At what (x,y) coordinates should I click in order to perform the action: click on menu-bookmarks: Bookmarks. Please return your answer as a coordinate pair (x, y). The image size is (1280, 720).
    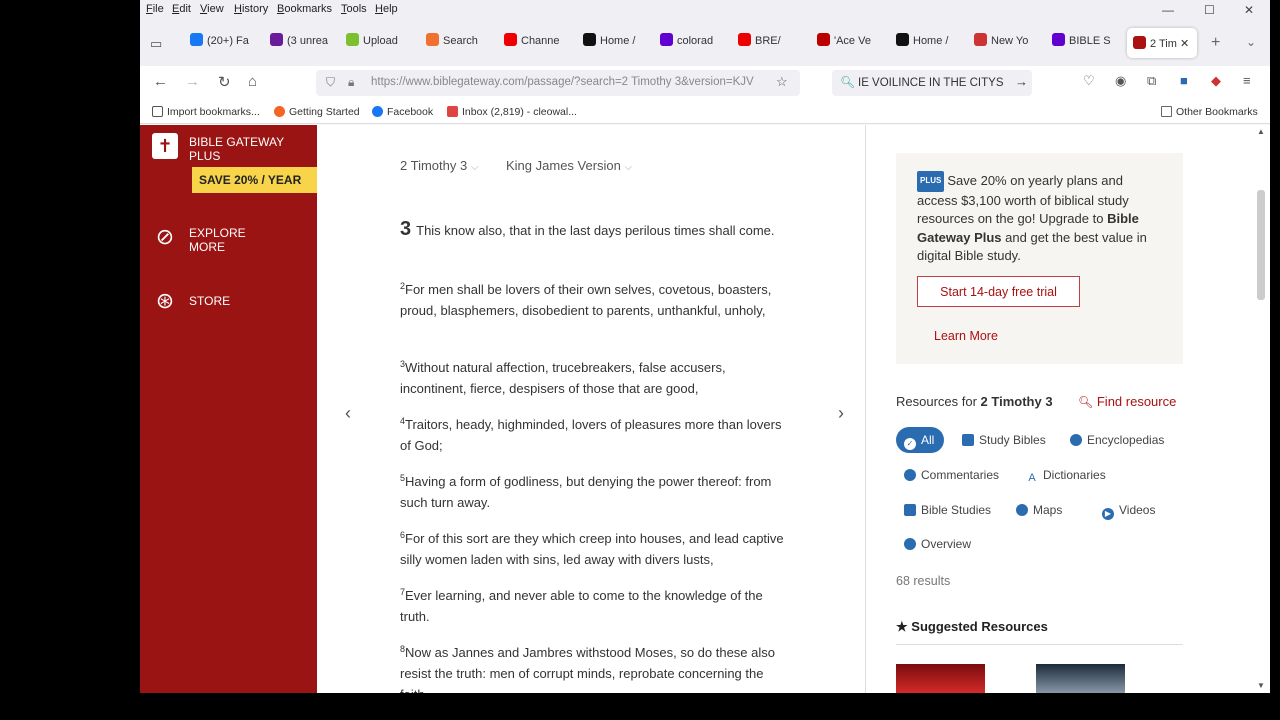
    Looking at the image, I should click on (304, 9).